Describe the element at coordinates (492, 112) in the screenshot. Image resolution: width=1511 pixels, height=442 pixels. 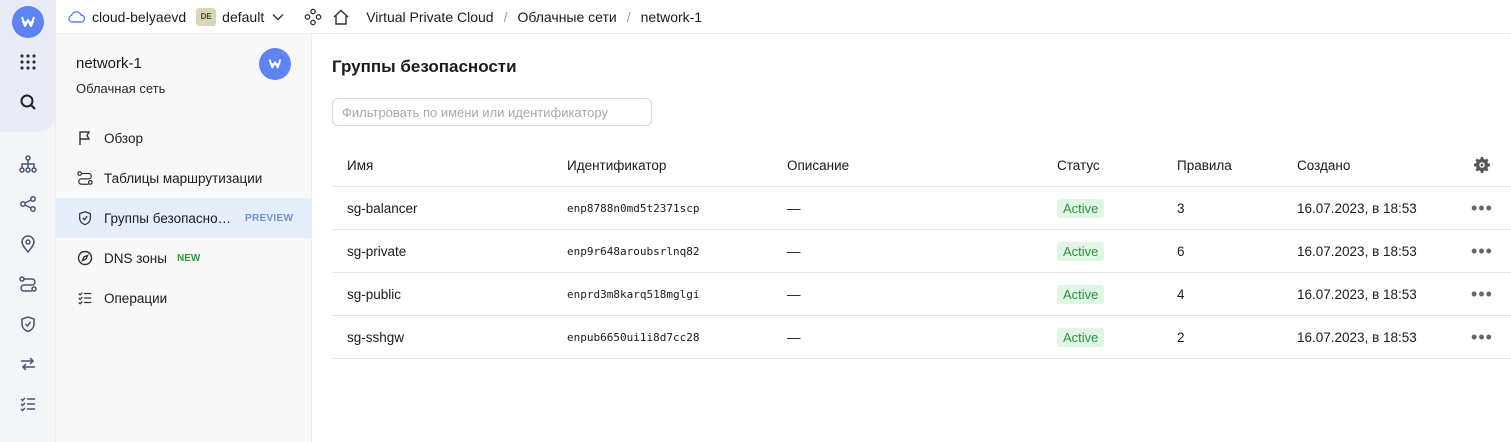
I see `filter-input` at that location.